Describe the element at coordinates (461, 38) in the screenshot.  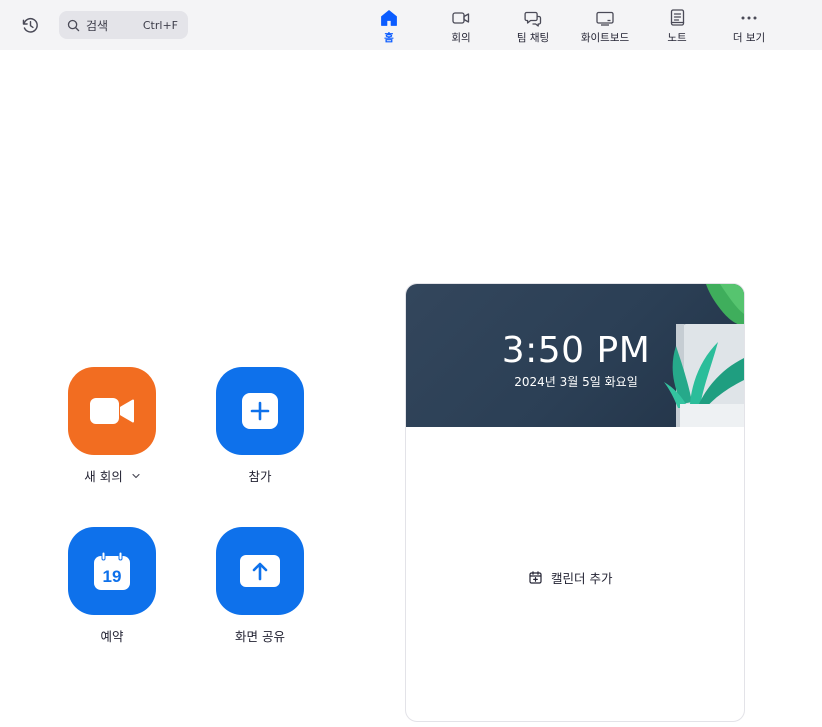
I see `tab-meetings-label: 회의` at that location.